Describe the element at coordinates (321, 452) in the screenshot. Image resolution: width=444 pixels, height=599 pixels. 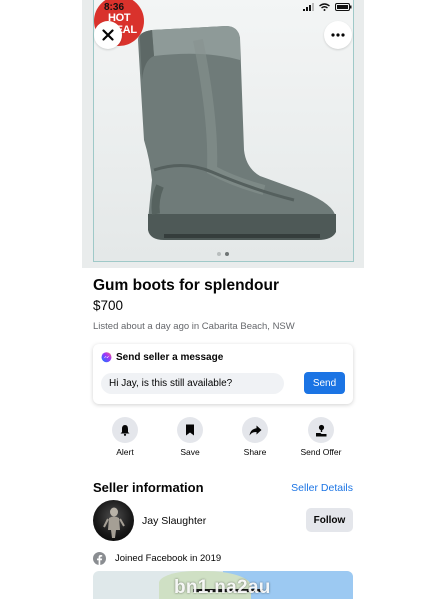
I see `send-offer-label: Send Offer` at that location.